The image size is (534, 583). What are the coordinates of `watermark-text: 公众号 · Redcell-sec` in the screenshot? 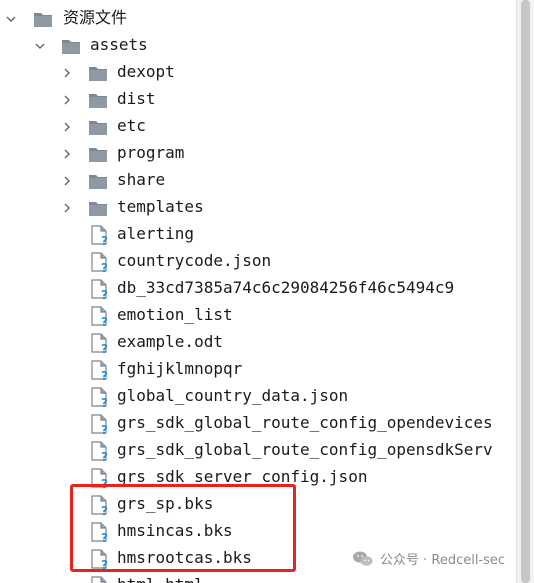 It's located at (443, 560).